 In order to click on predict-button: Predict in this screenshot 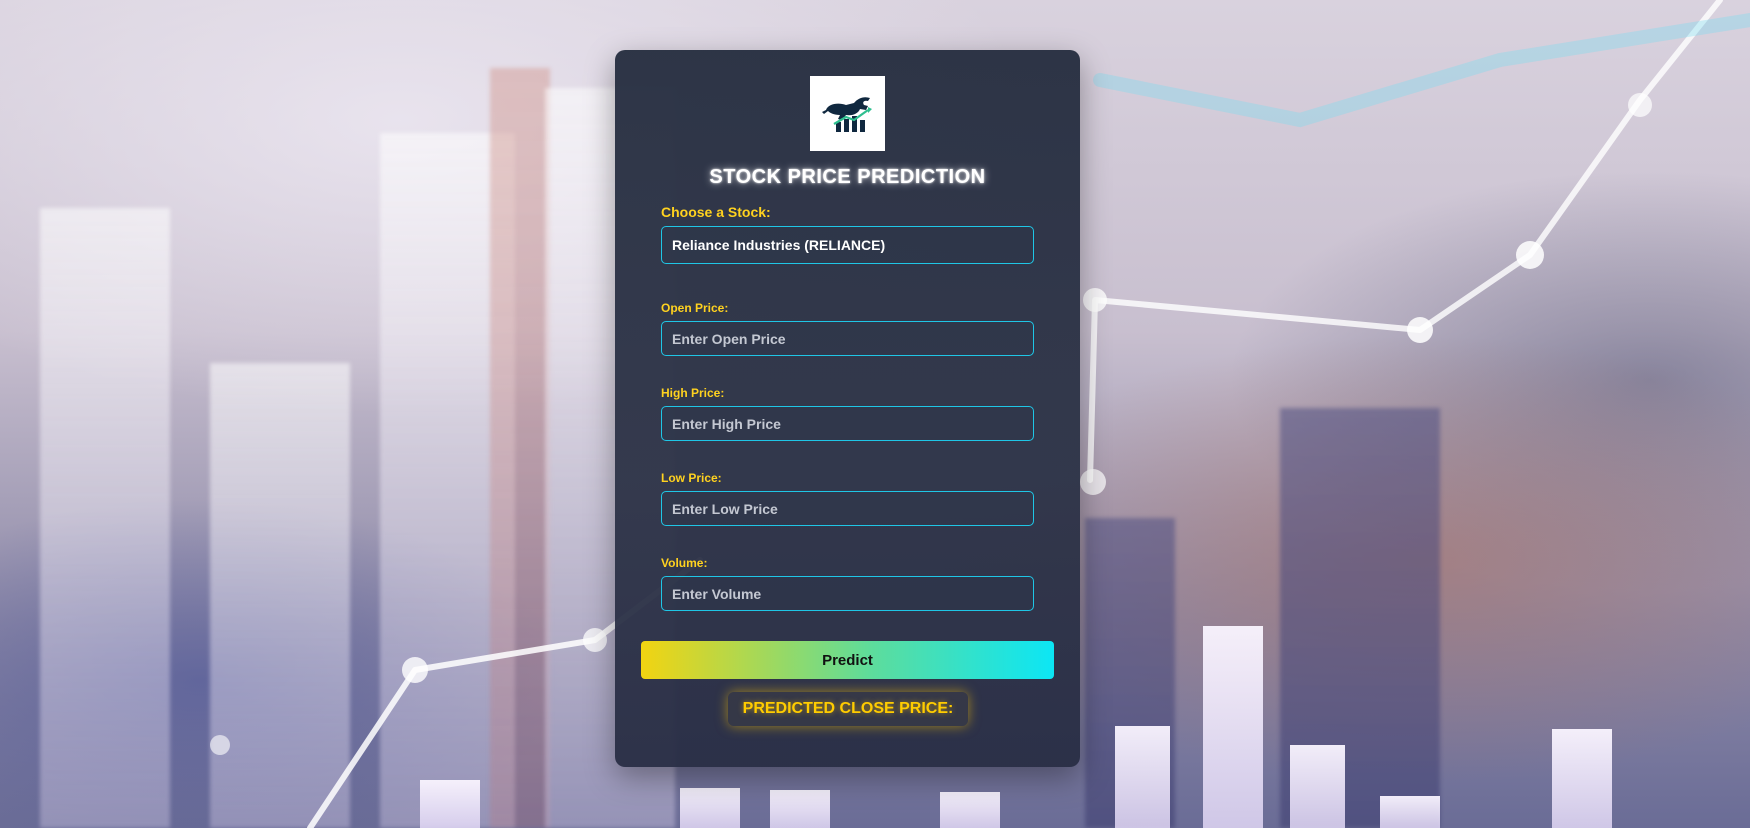, I will do `click(847, 660)`.